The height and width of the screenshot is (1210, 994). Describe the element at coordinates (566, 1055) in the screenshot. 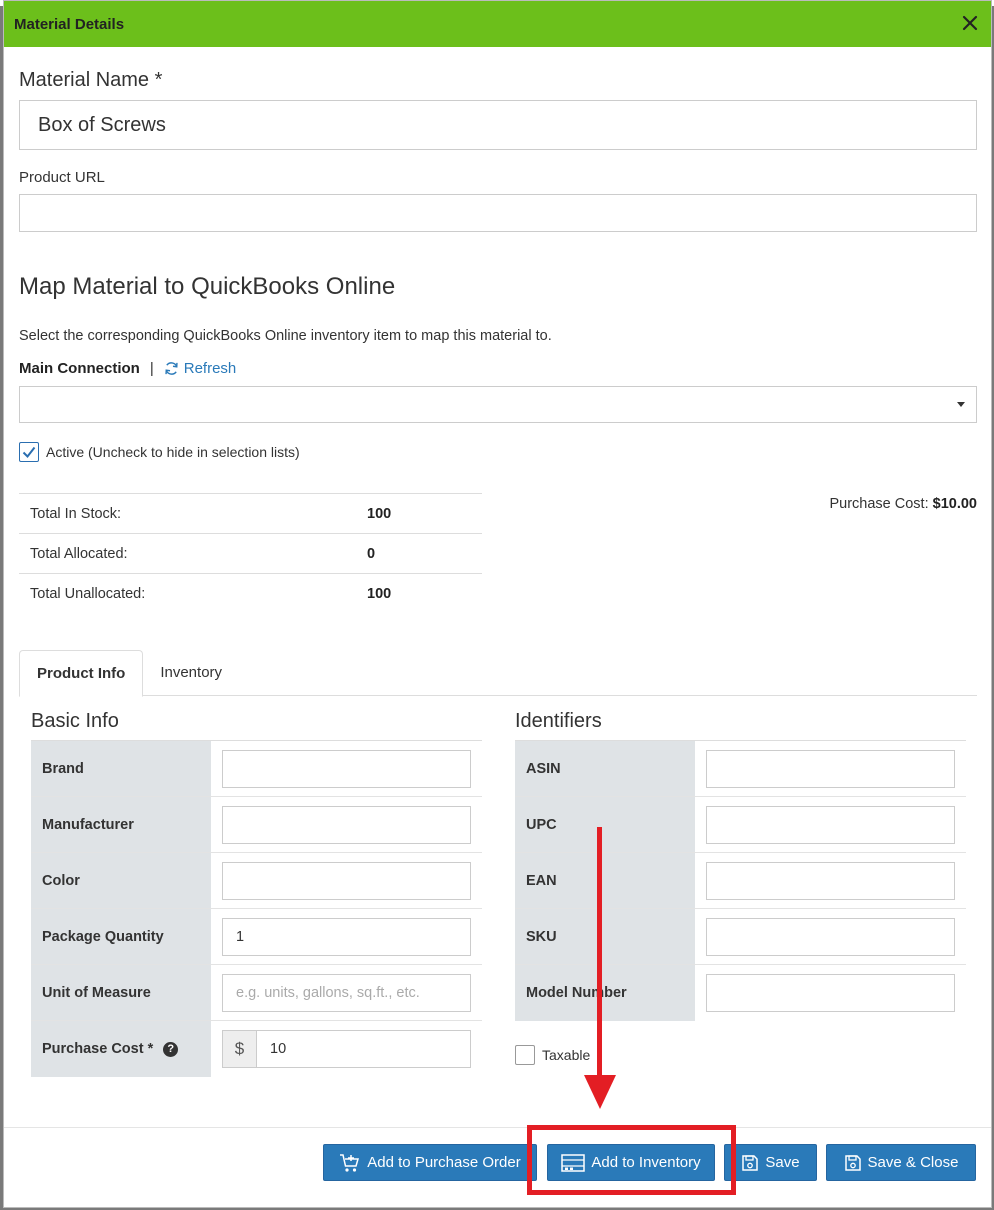

I see `taxable-label: Taxable` at that location.